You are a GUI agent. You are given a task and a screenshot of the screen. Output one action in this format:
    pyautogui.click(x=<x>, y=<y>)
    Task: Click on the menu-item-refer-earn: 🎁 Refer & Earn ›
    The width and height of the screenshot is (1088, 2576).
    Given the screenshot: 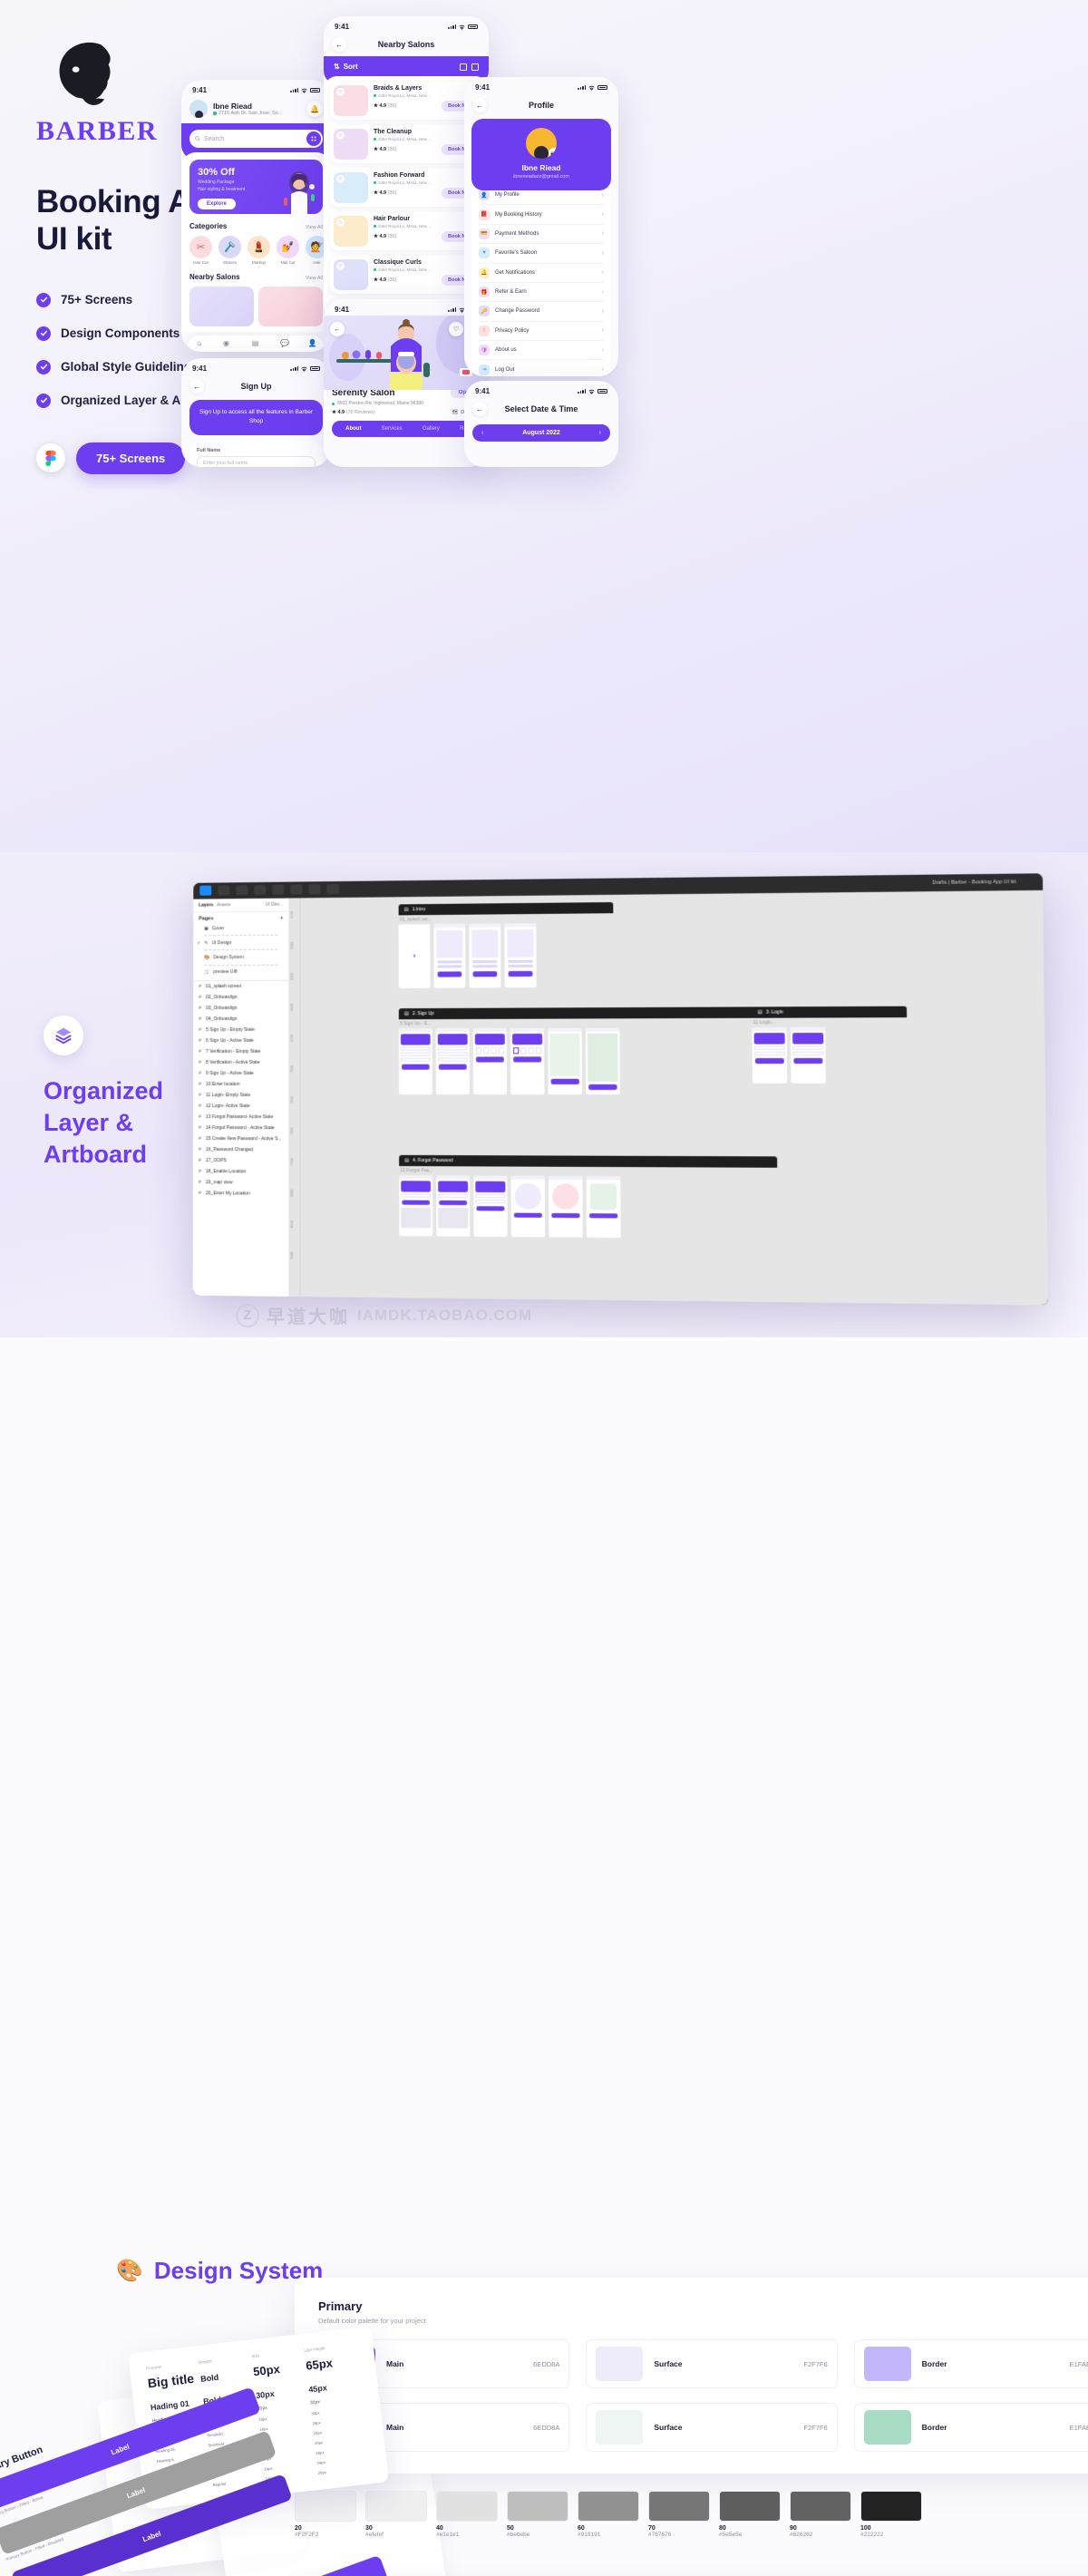 What is the action you would take?
    pyautogui.click(x=541, y=293)
    